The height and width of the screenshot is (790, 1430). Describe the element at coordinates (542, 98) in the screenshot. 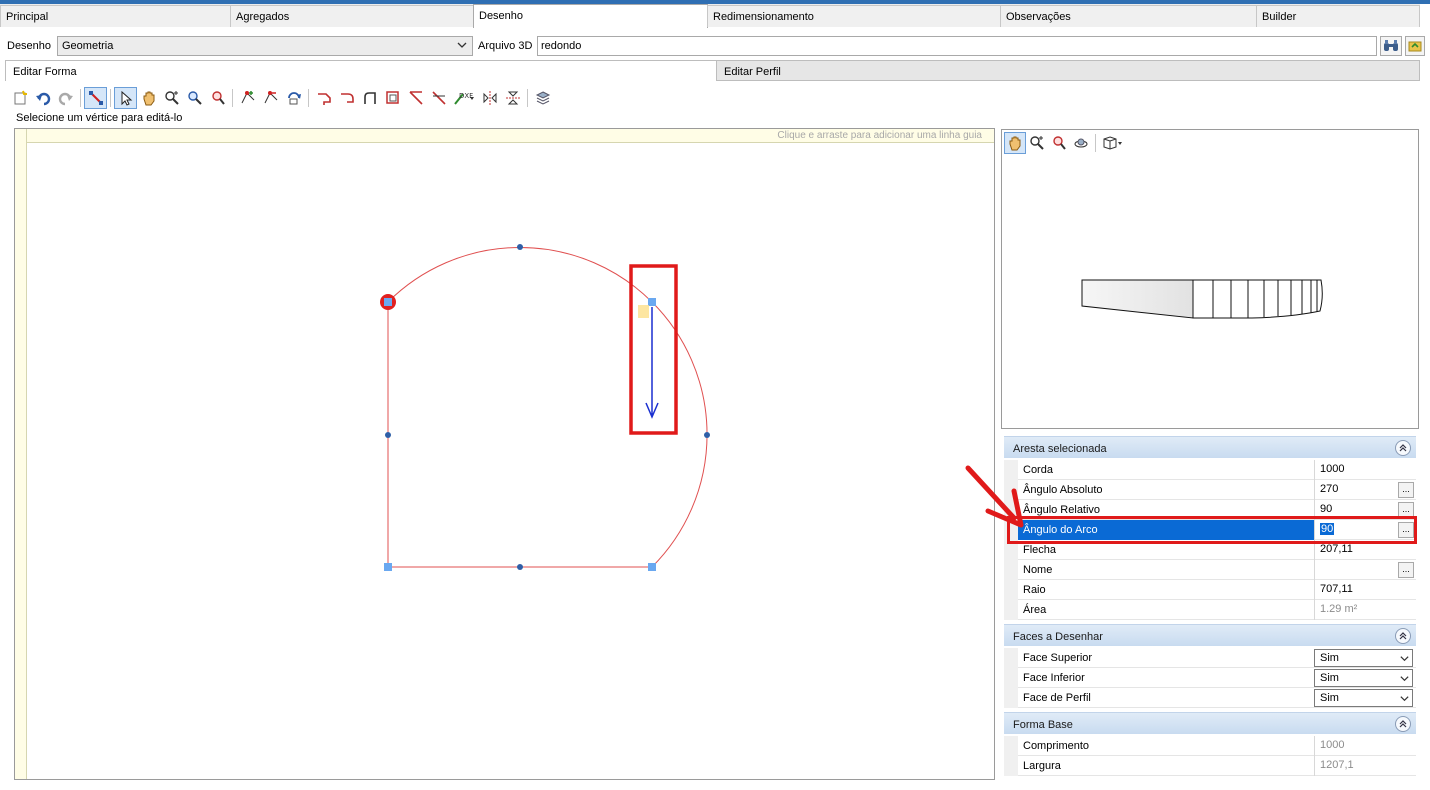

I see `view-3d-layers-button` at that location.